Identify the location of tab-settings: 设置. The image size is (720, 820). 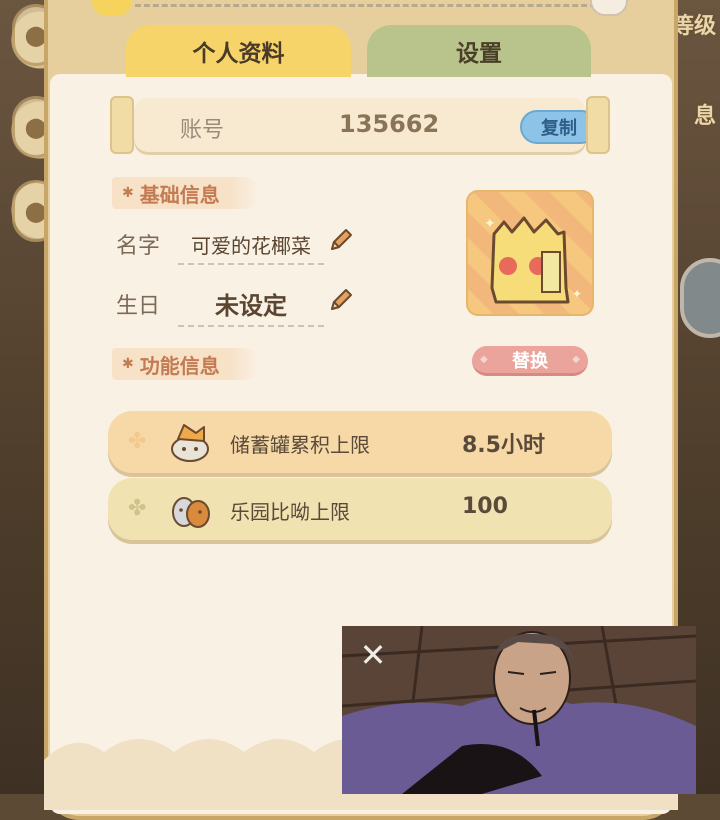
(479, 51).